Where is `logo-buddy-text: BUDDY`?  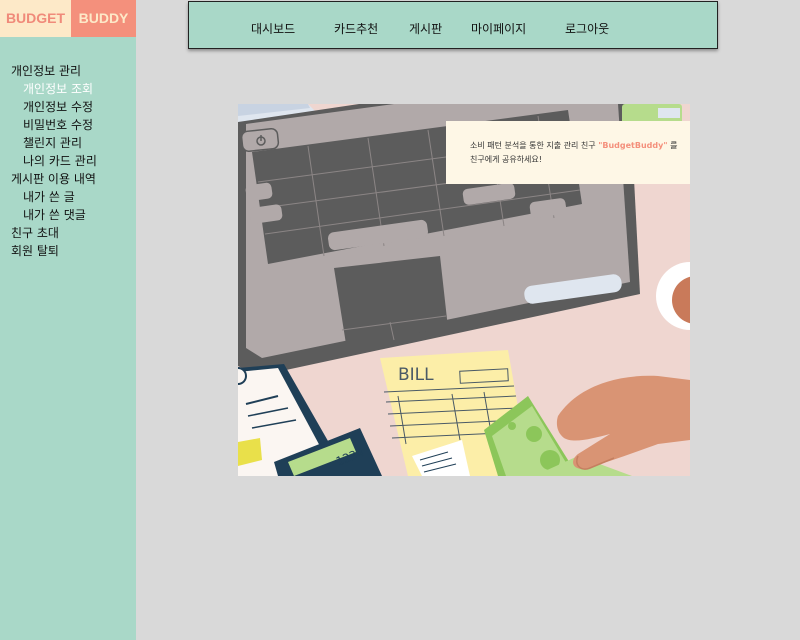
logo-buddy-text: BUDDY is located at coordinates (103, 18).